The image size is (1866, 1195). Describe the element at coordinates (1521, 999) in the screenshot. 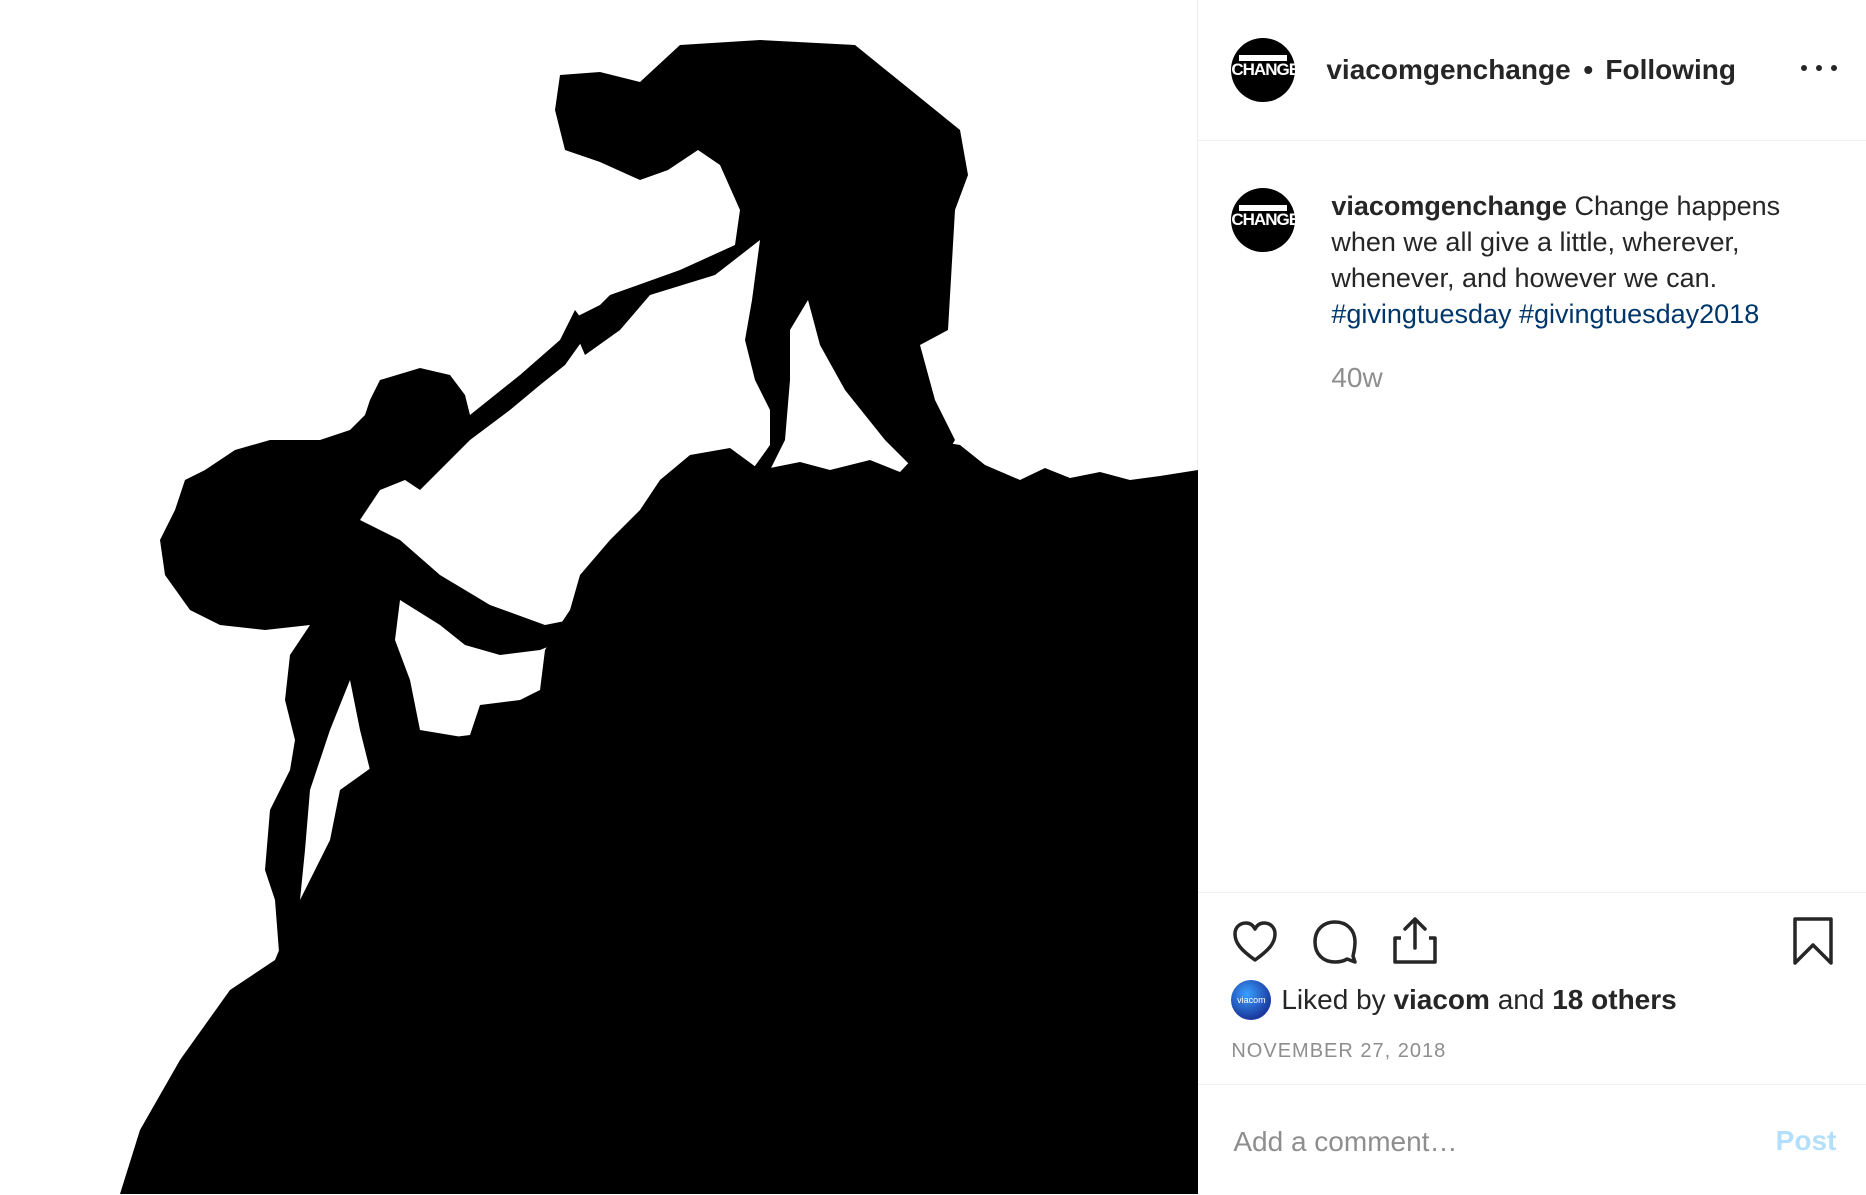

I see `likes-conjunction: and` at that location.